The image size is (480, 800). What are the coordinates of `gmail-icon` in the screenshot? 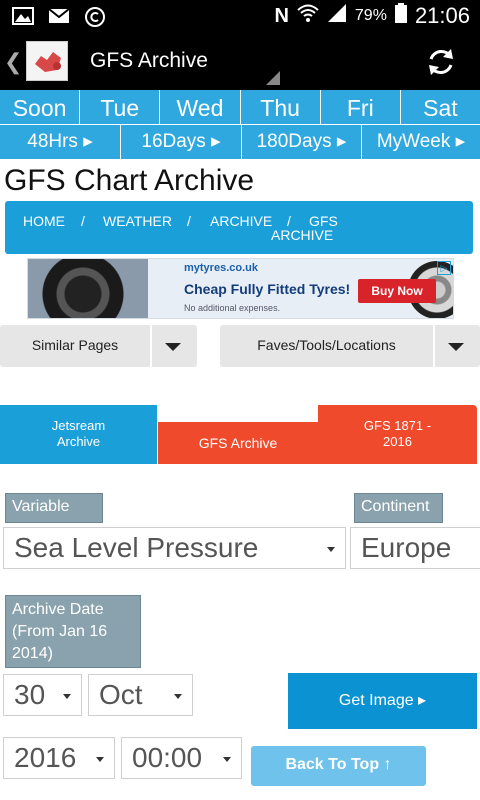 It's located at (59, 16).